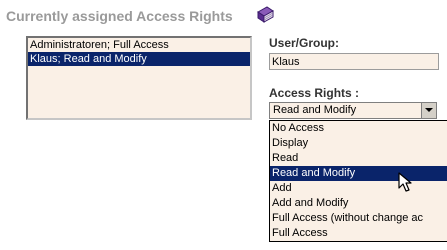  I want to click on chevron-down-icon, so click(428, 110).